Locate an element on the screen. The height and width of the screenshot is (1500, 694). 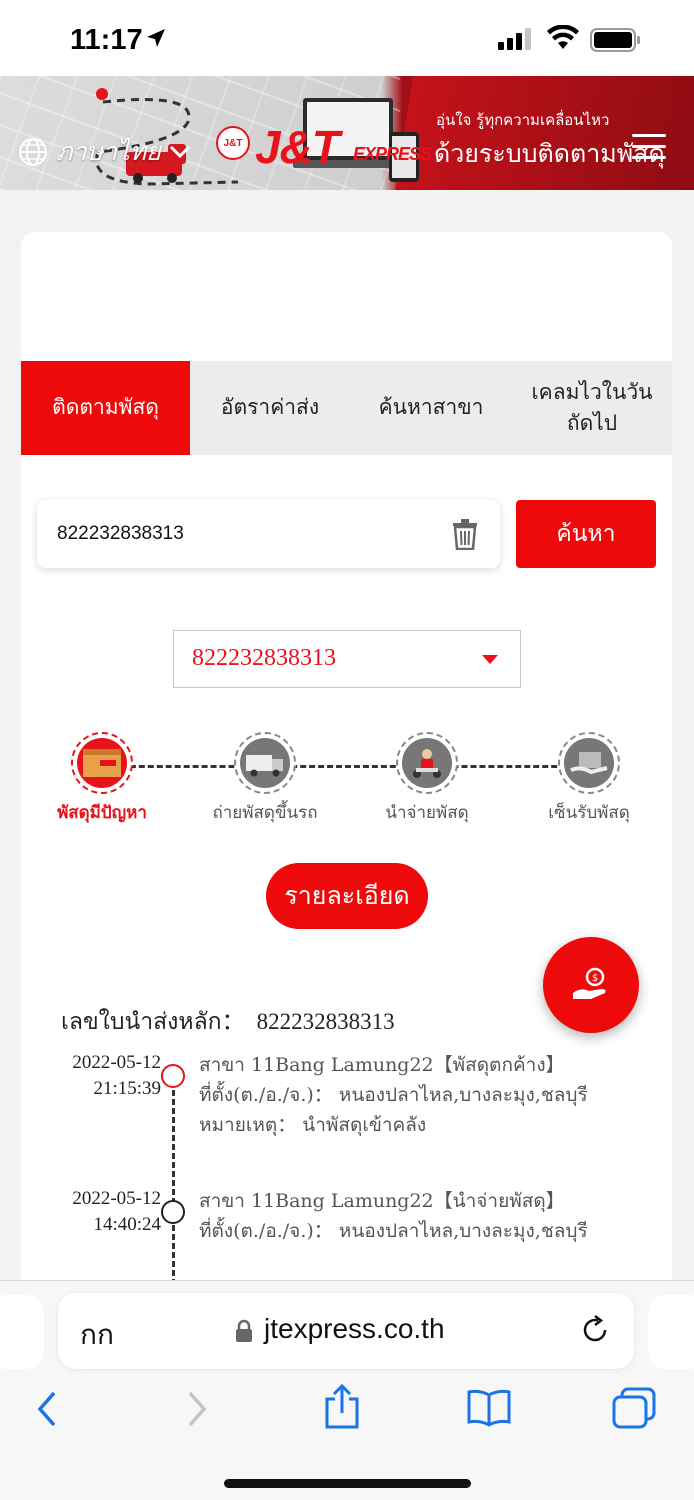
browser-nav-row is located at coordinates (347, 1411).